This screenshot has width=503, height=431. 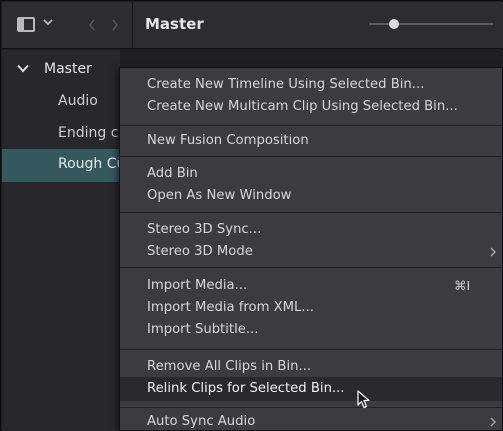 What do you see at coordinates (174, 24) in the screenshot?
I see `header-title: Master` at bounding box center [174, 24].